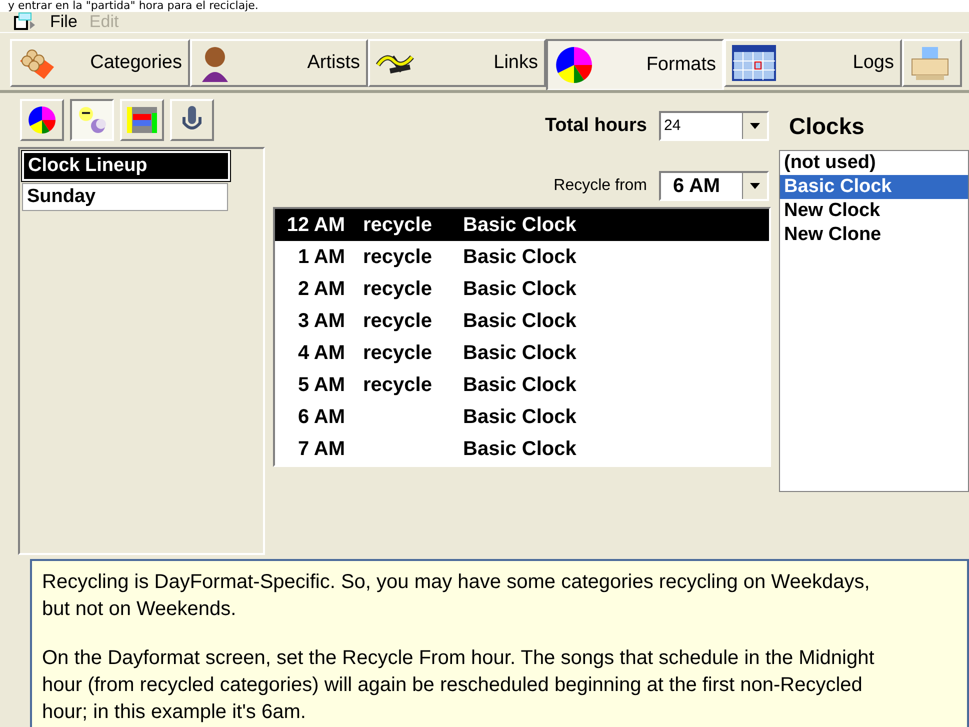  What do you see at coordinates (142, 120) in the screenshot?
I see `color-bars-icon` at bounding box center [142, 120].